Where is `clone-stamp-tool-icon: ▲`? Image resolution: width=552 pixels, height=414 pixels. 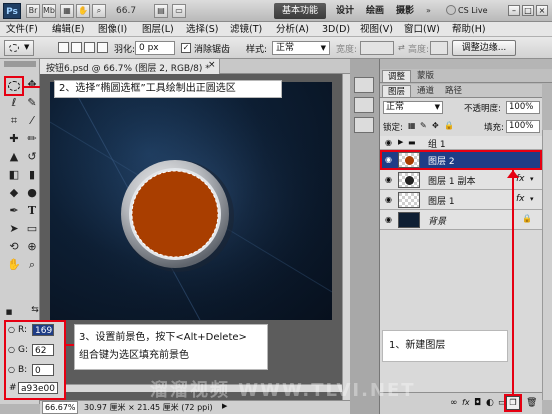
clone-stamp-tool-icon: ▲ is located at coordinates (14, 157).